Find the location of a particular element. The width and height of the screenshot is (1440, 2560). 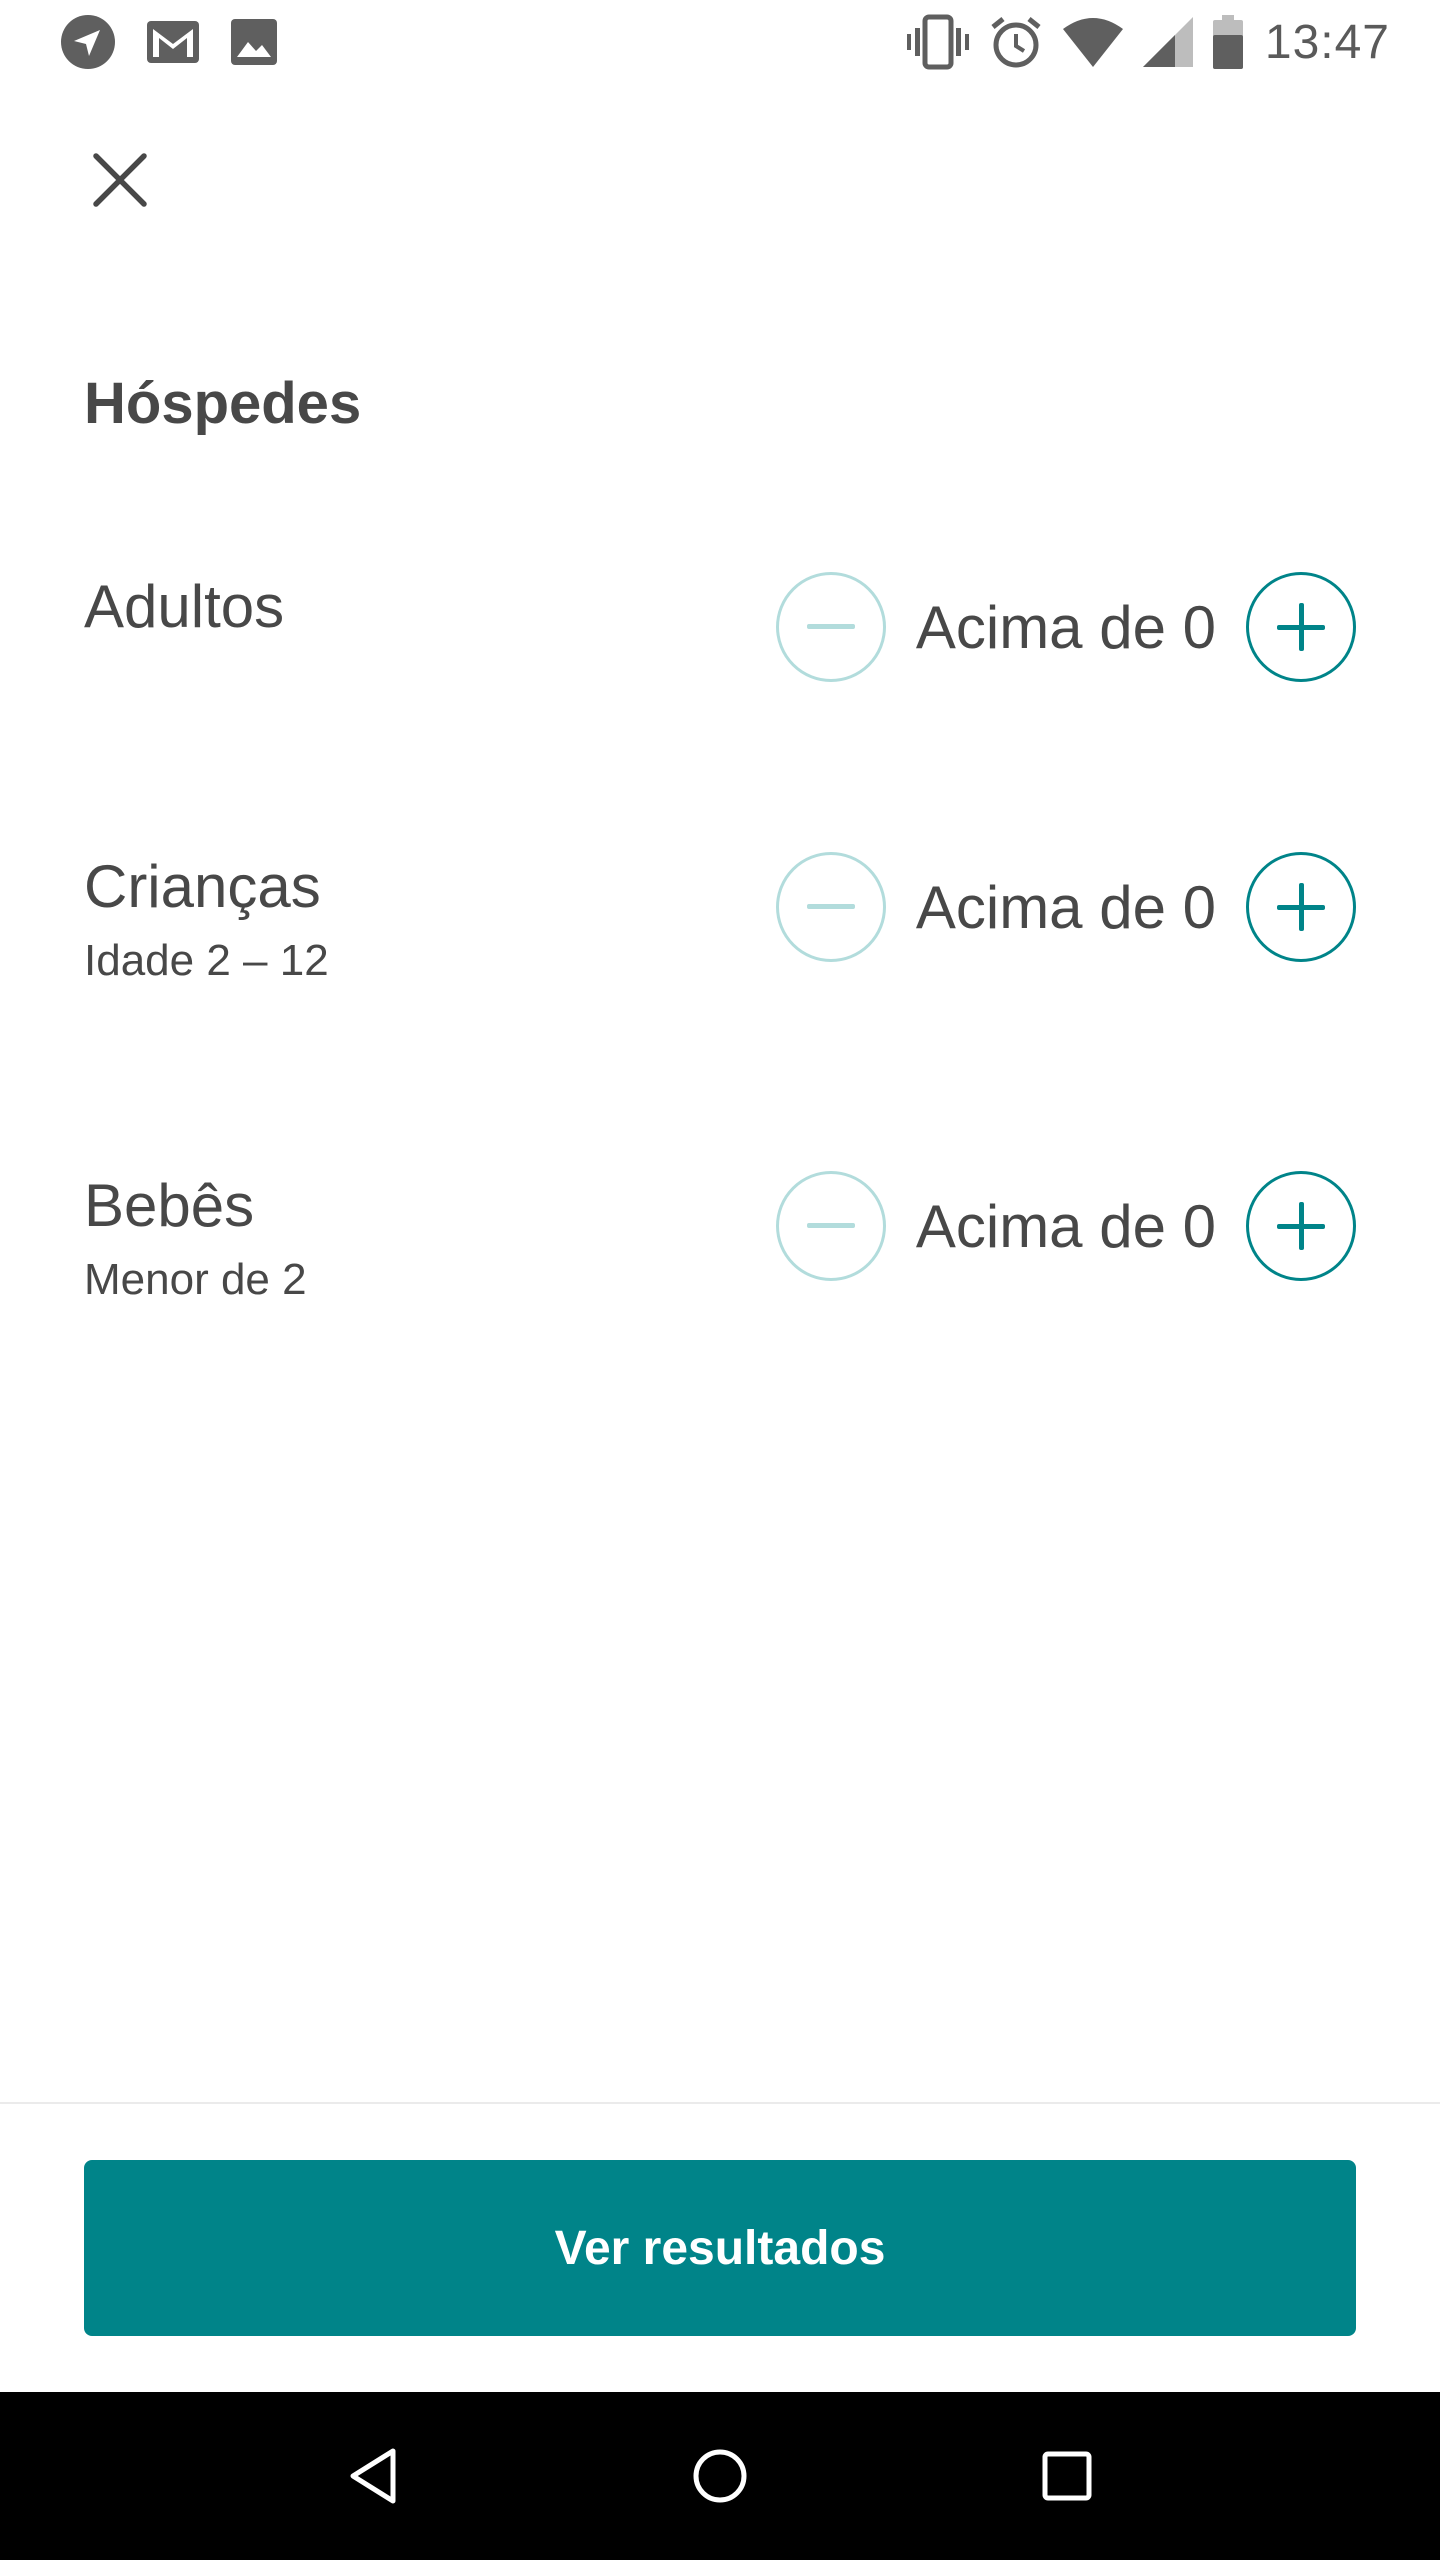

recents-button is located at coordinates (1067, 2476).